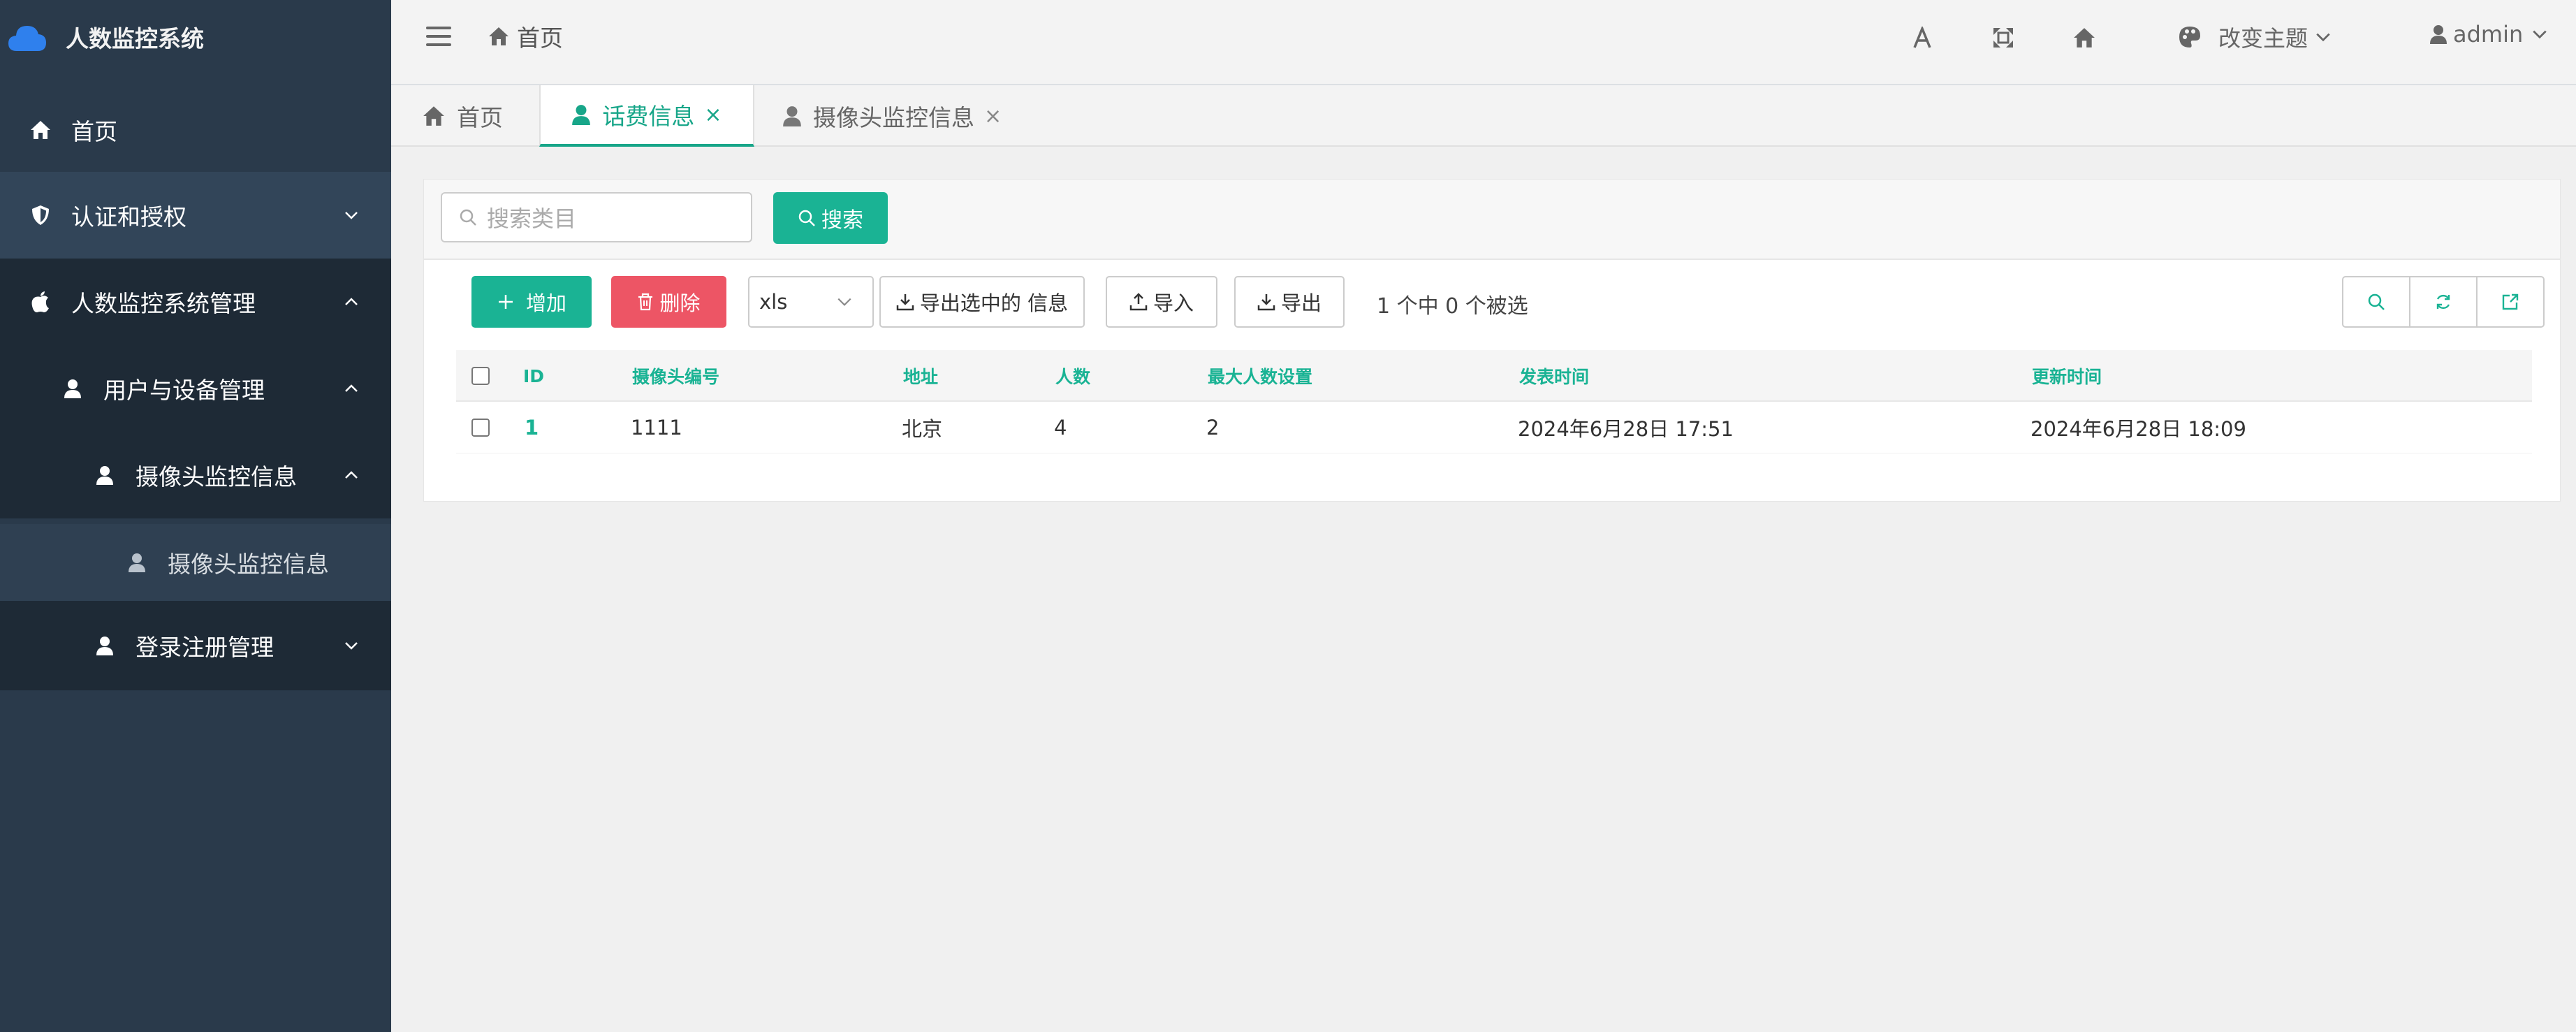 The width and height of the screenshot is (2576, 1032). I want to click on shield-icon, so click(40, 215).